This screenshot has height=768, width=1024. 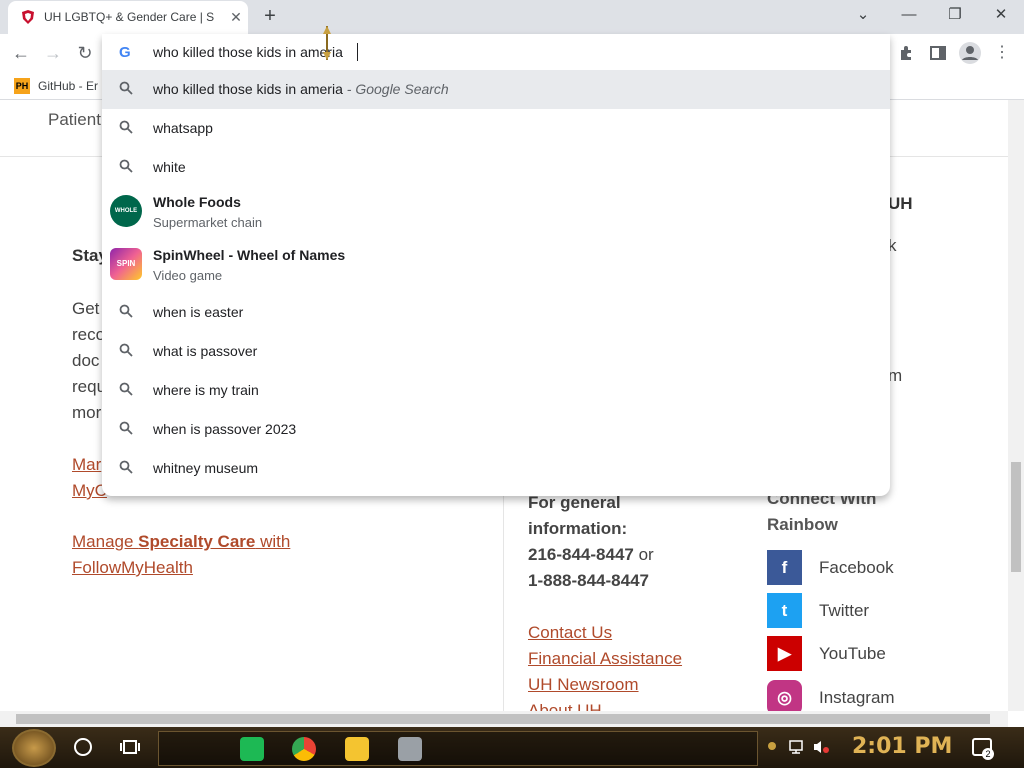 I want to click on suggestion-whatsapp: whatsapp, so click(x=496, y=128).